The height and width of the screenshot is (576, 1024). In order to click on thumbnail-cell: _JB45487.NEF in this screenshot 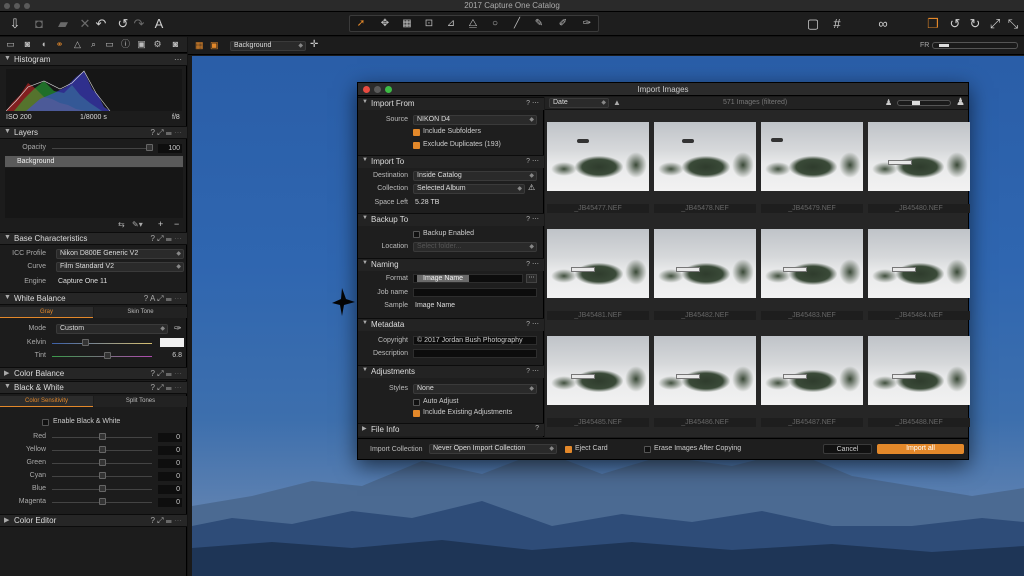, I will do `click(812, 388)`.